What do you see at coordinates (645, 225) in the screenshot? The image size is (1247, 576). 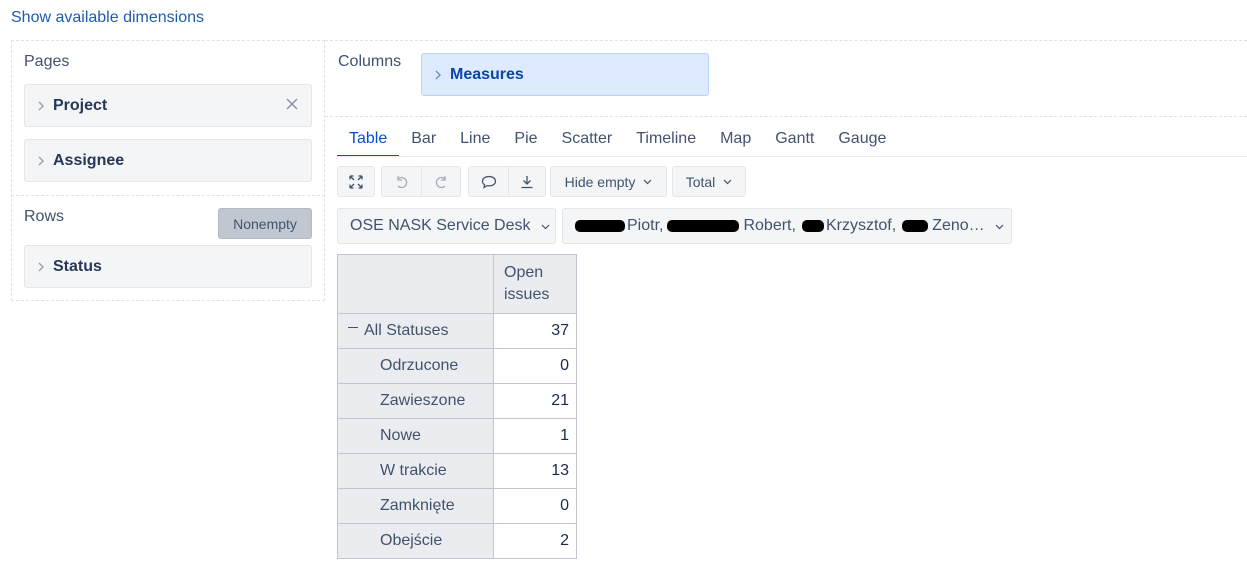 I see `assignee-name: Piotr,` at bounding box center [645, 225].